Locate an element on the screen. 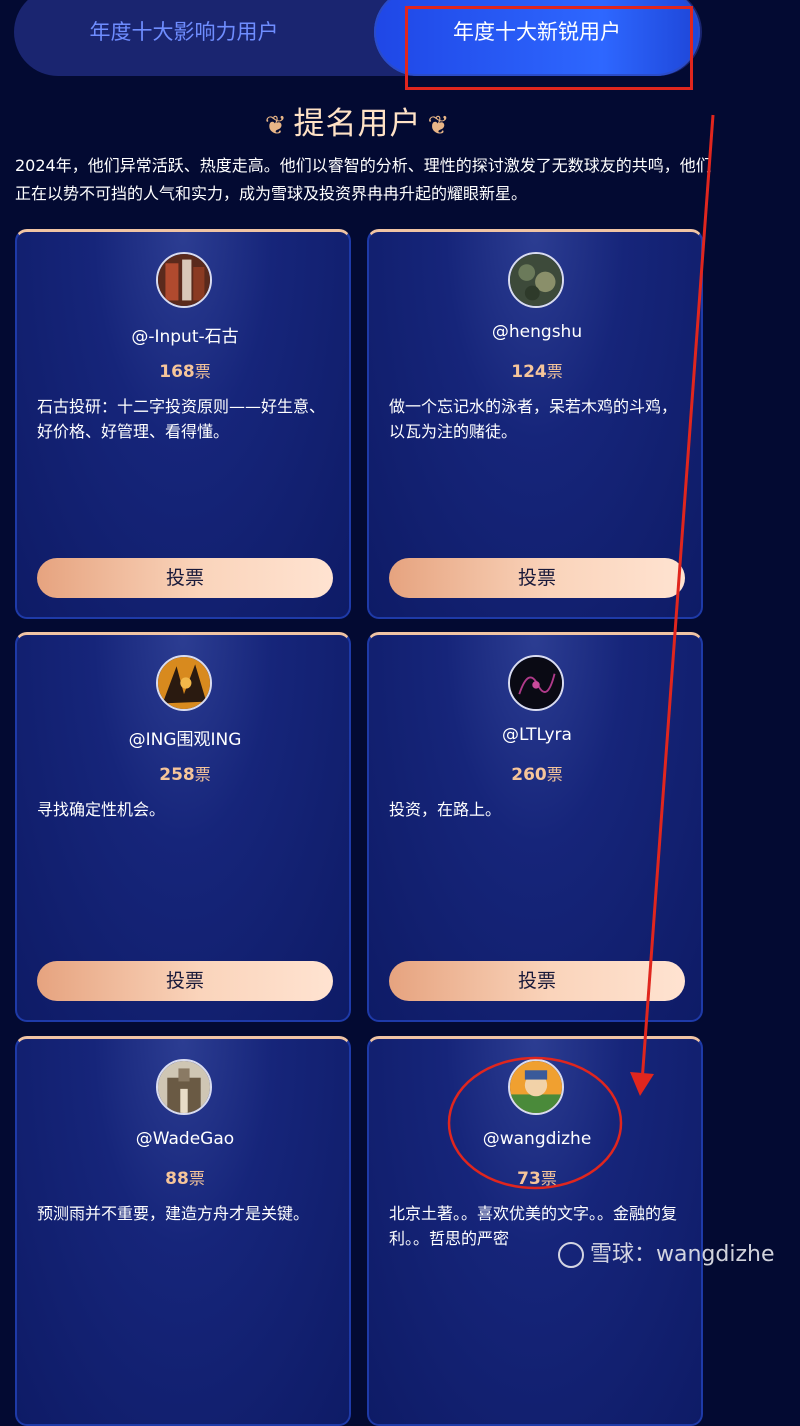 Image resolution: width=800 pixels, height=1426 pixels. vote-count: 124票 is located at coordinates (537, 372).